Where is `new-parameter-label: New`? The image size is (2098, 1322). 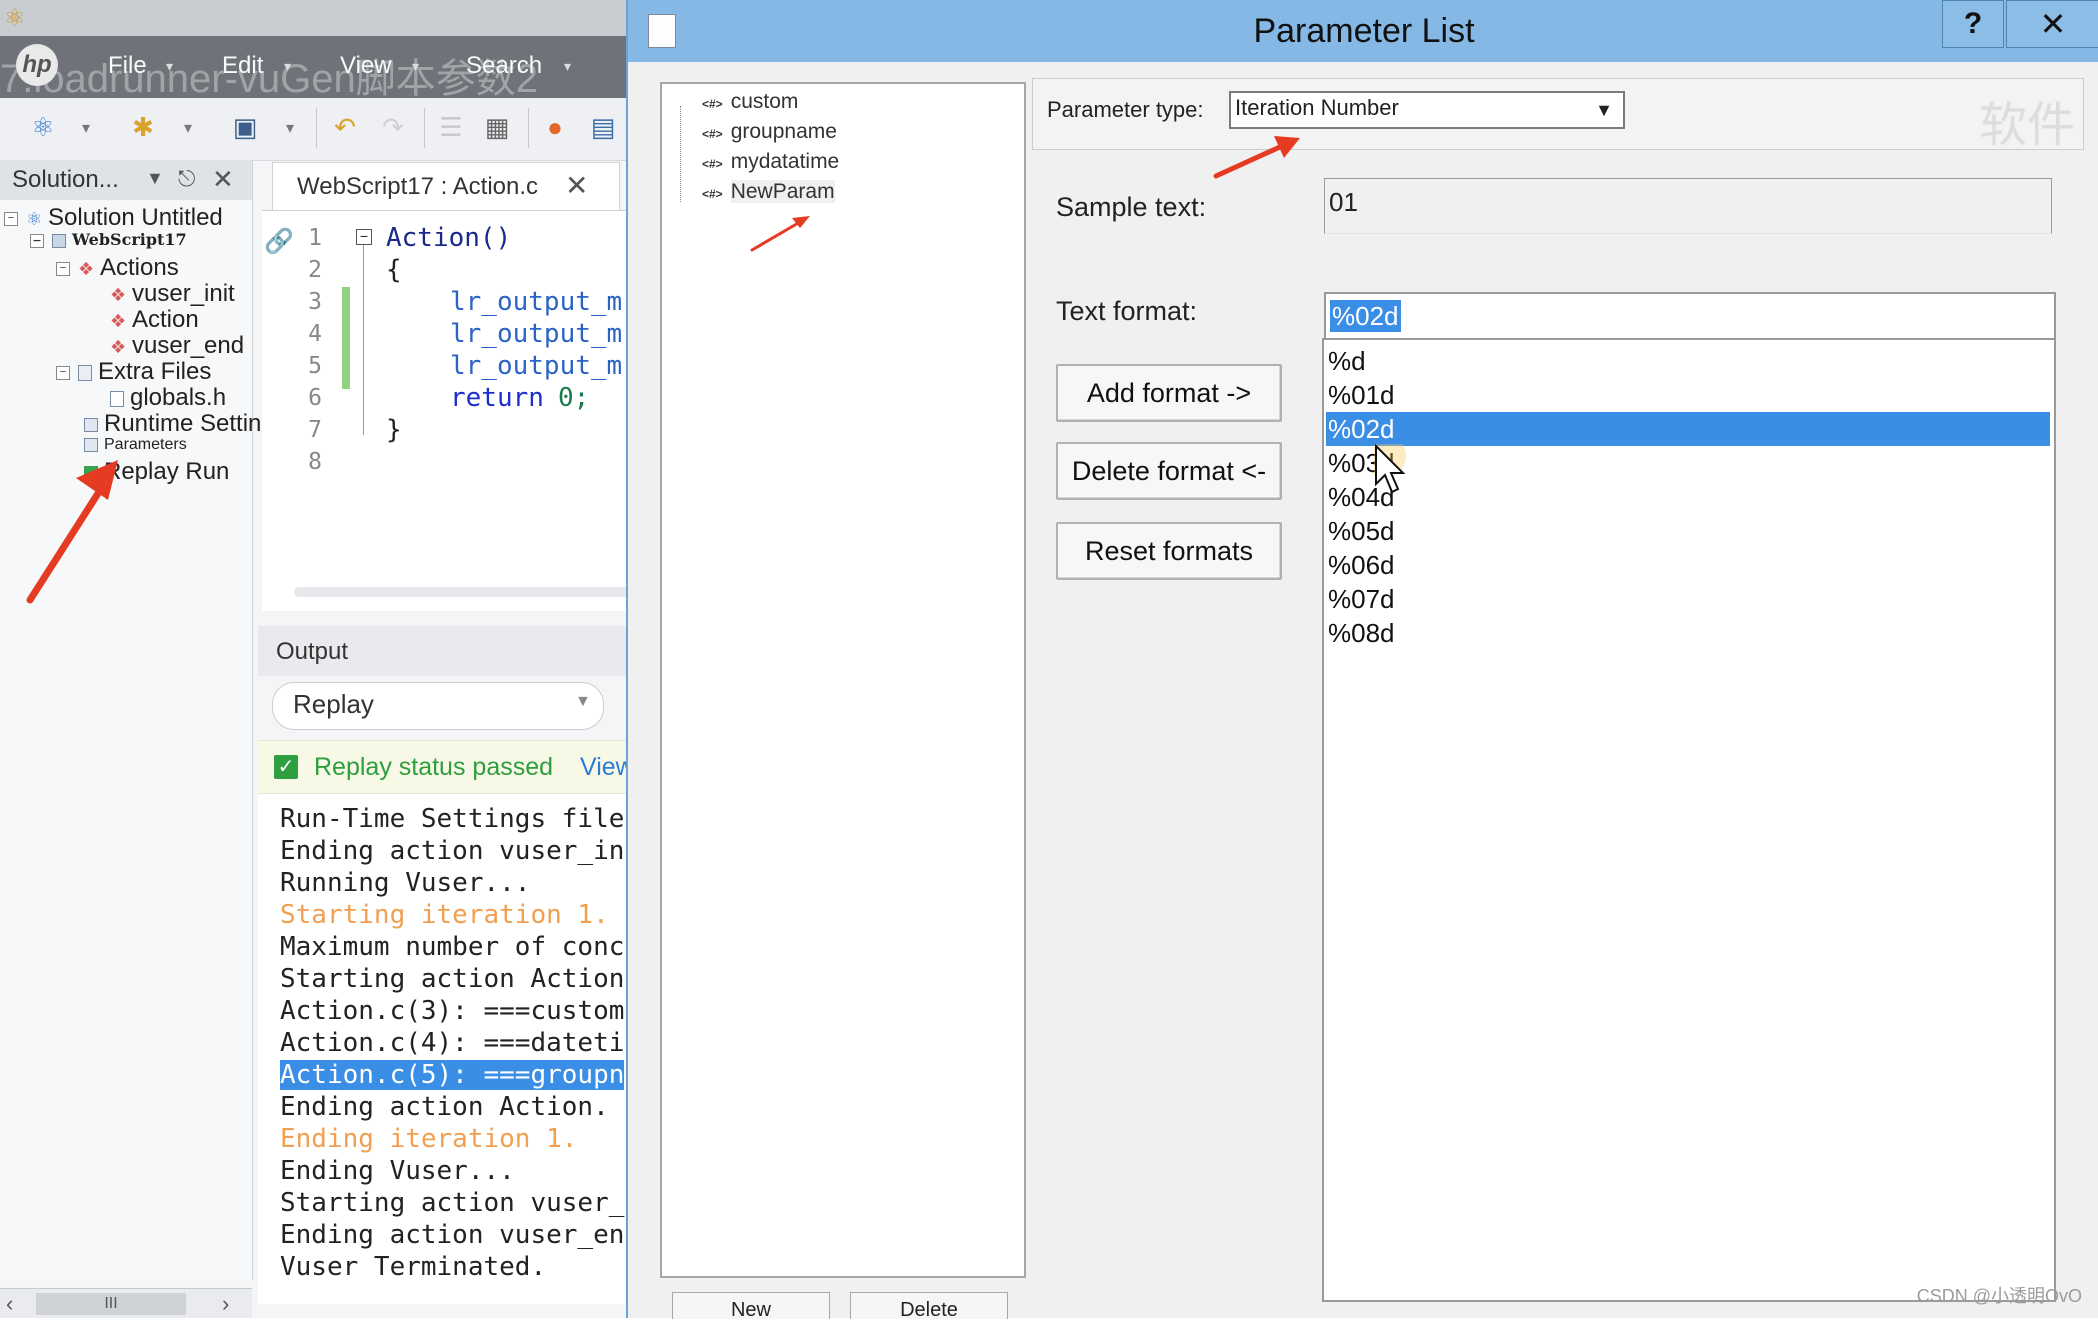 new-parameter-label: New is located at coordinates (750, 1310).